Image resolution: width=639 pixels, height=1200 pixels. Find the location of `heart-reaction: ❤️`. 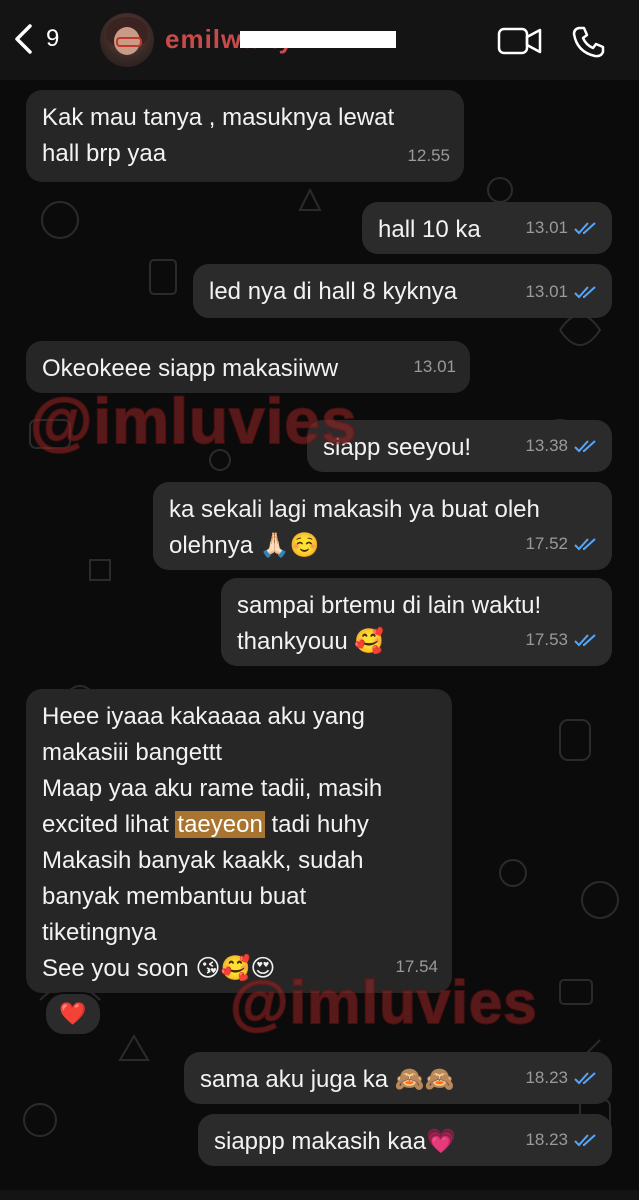

heart-reaction: ❤️ is located at coordinates (73, 1013).